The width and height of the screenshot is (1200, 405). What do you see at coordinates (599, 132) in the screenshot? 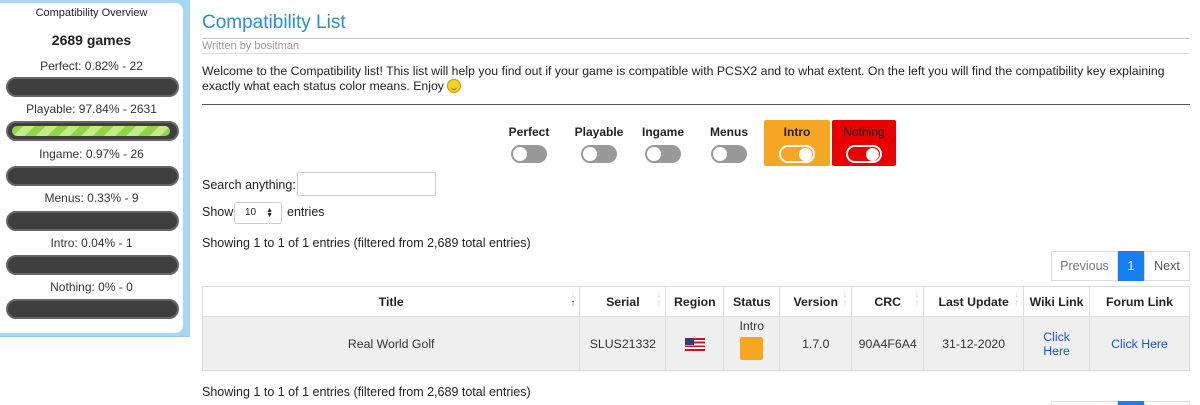
I see `filter-label-playable: Playable` at bounding box center [599, 132].